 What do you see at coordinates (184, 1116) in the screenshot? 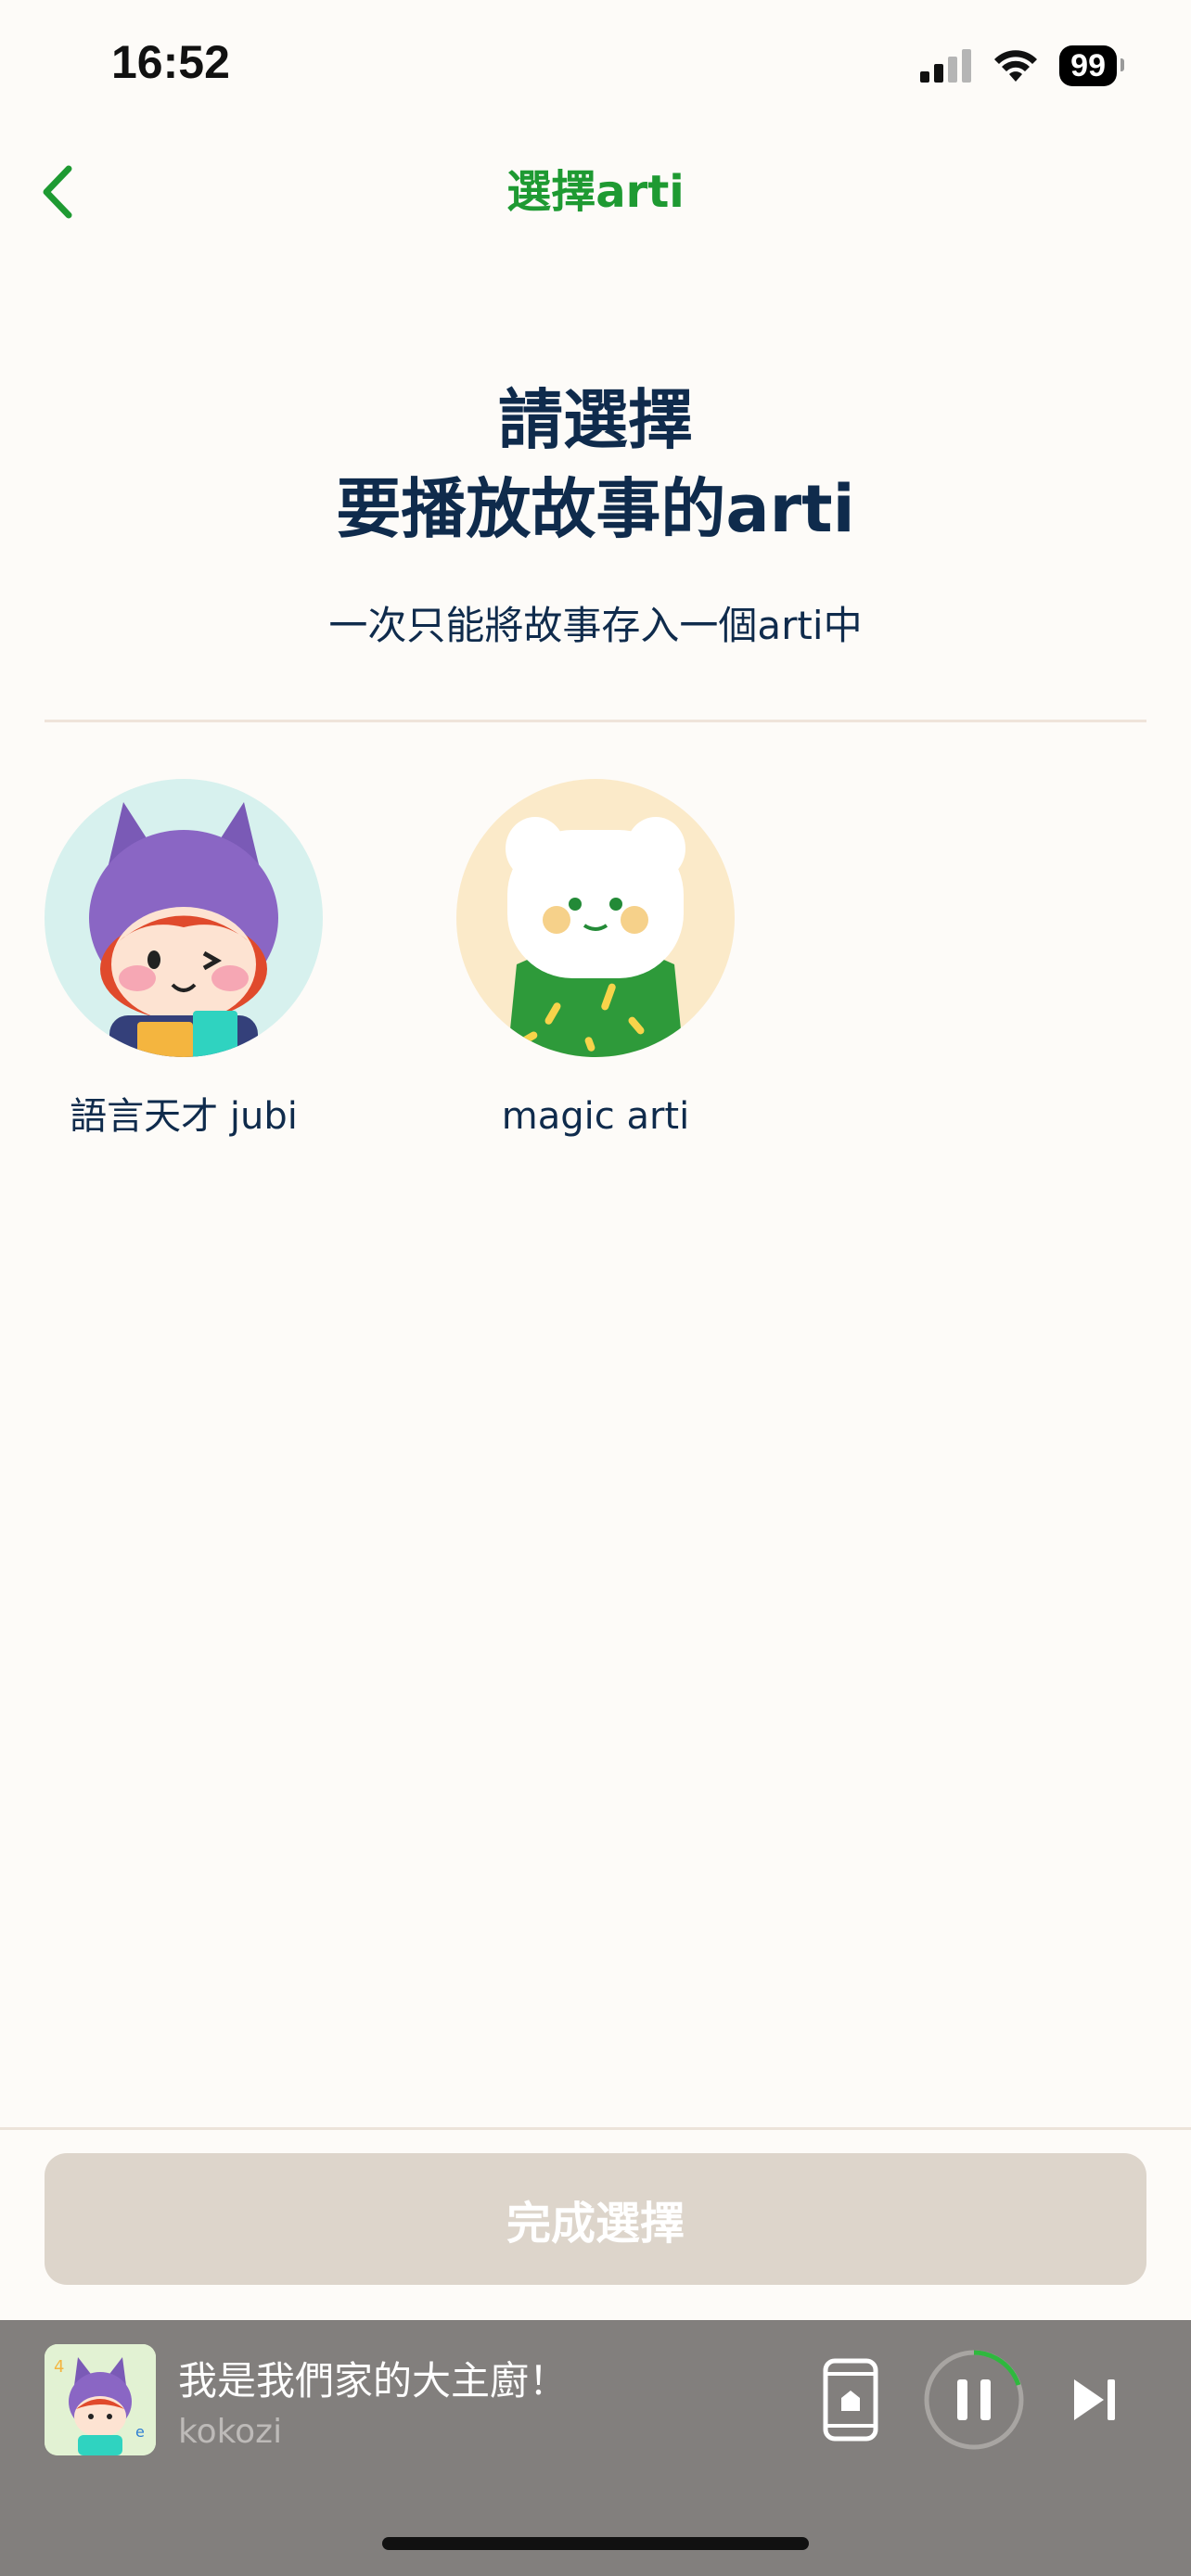
I see `arti-name-jubi: 語言天才 jubi` at bounding box center [184, 1116].